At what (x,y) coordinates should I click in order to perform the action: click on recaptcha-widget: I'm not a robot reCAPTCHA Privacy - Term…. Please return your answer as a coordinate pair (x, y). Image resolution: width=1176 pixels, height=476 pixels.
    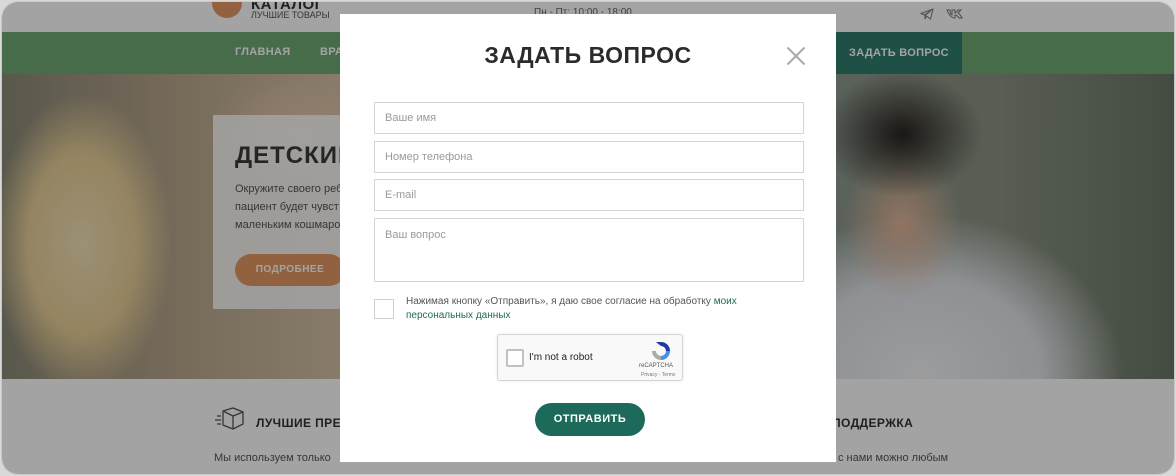
    Looking at the image, I should click on (590, 357).